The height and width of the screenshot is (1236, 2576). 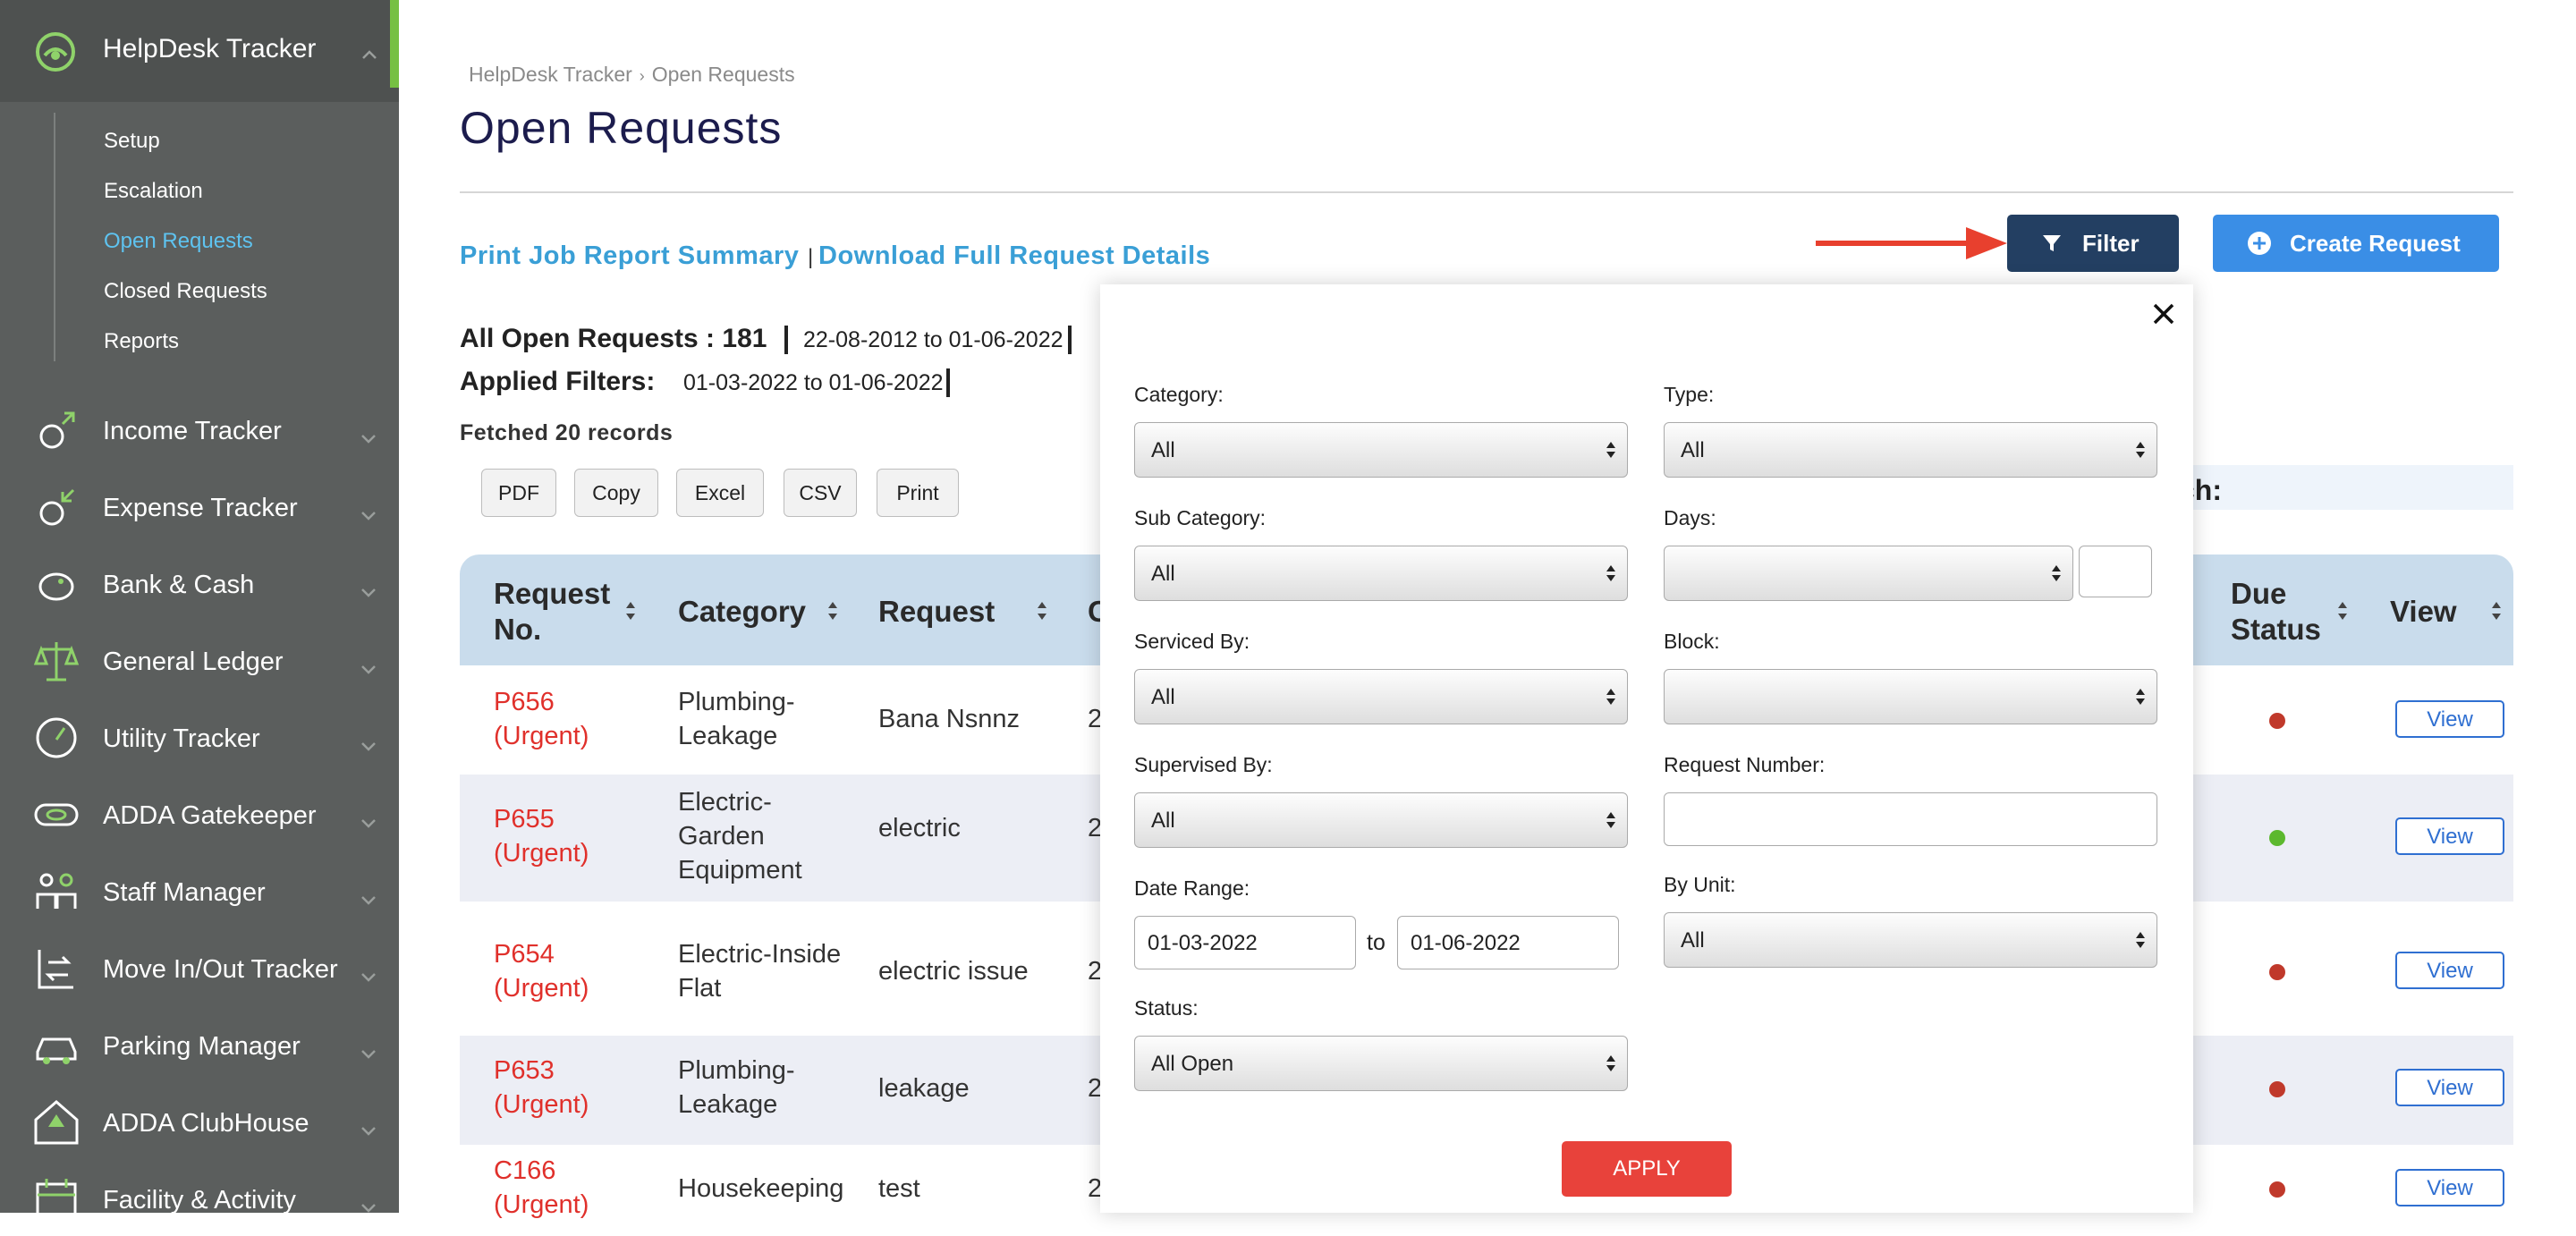 What do you see at coordinates (153, 191) in the screenshot?
I see `sidebar-item-escalation: Escalation` at bounding box center [153, 191].